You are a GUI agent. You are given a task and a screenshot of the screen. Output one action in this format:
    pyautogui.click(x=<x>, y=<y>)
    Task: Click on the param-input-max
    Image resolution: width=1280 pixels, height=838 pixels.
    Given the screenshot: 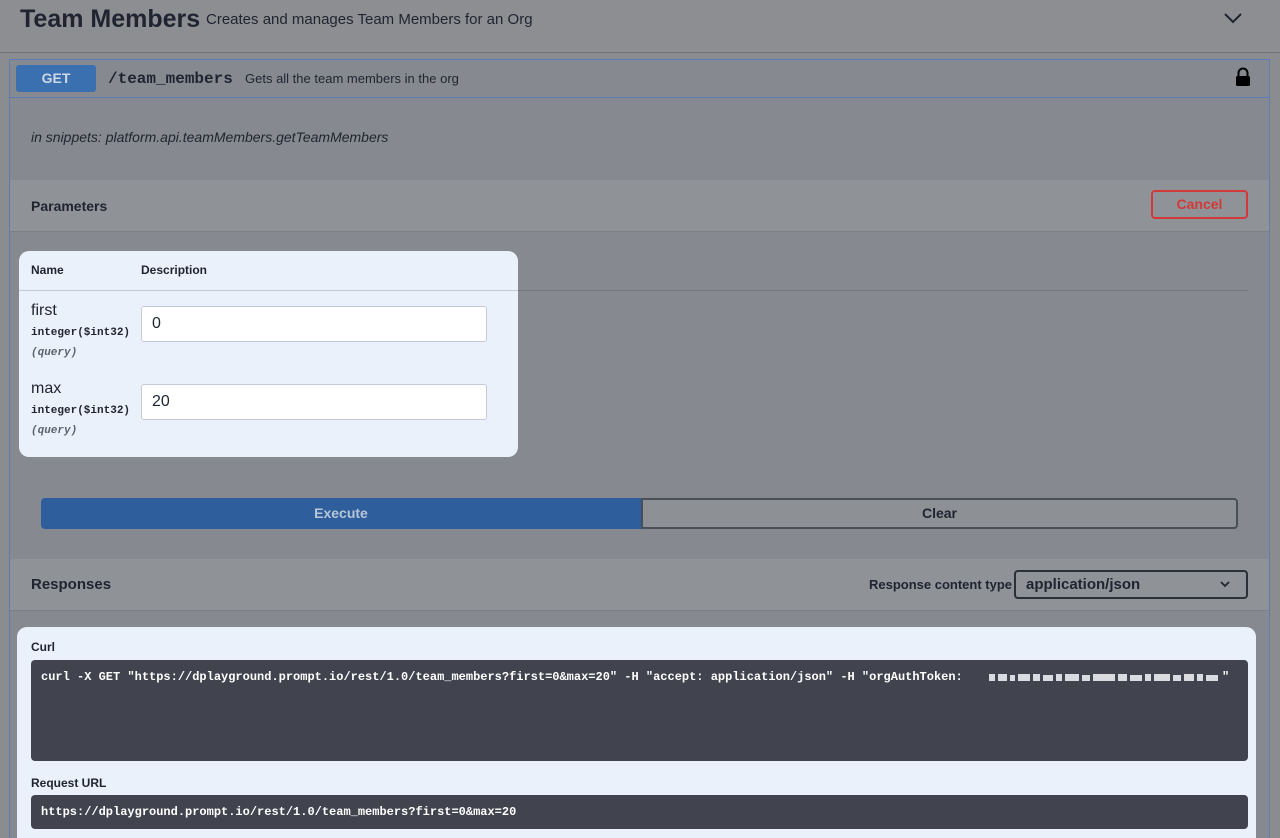 What is the action you would take?
    pyautogui.click(x=314, y=402)
    